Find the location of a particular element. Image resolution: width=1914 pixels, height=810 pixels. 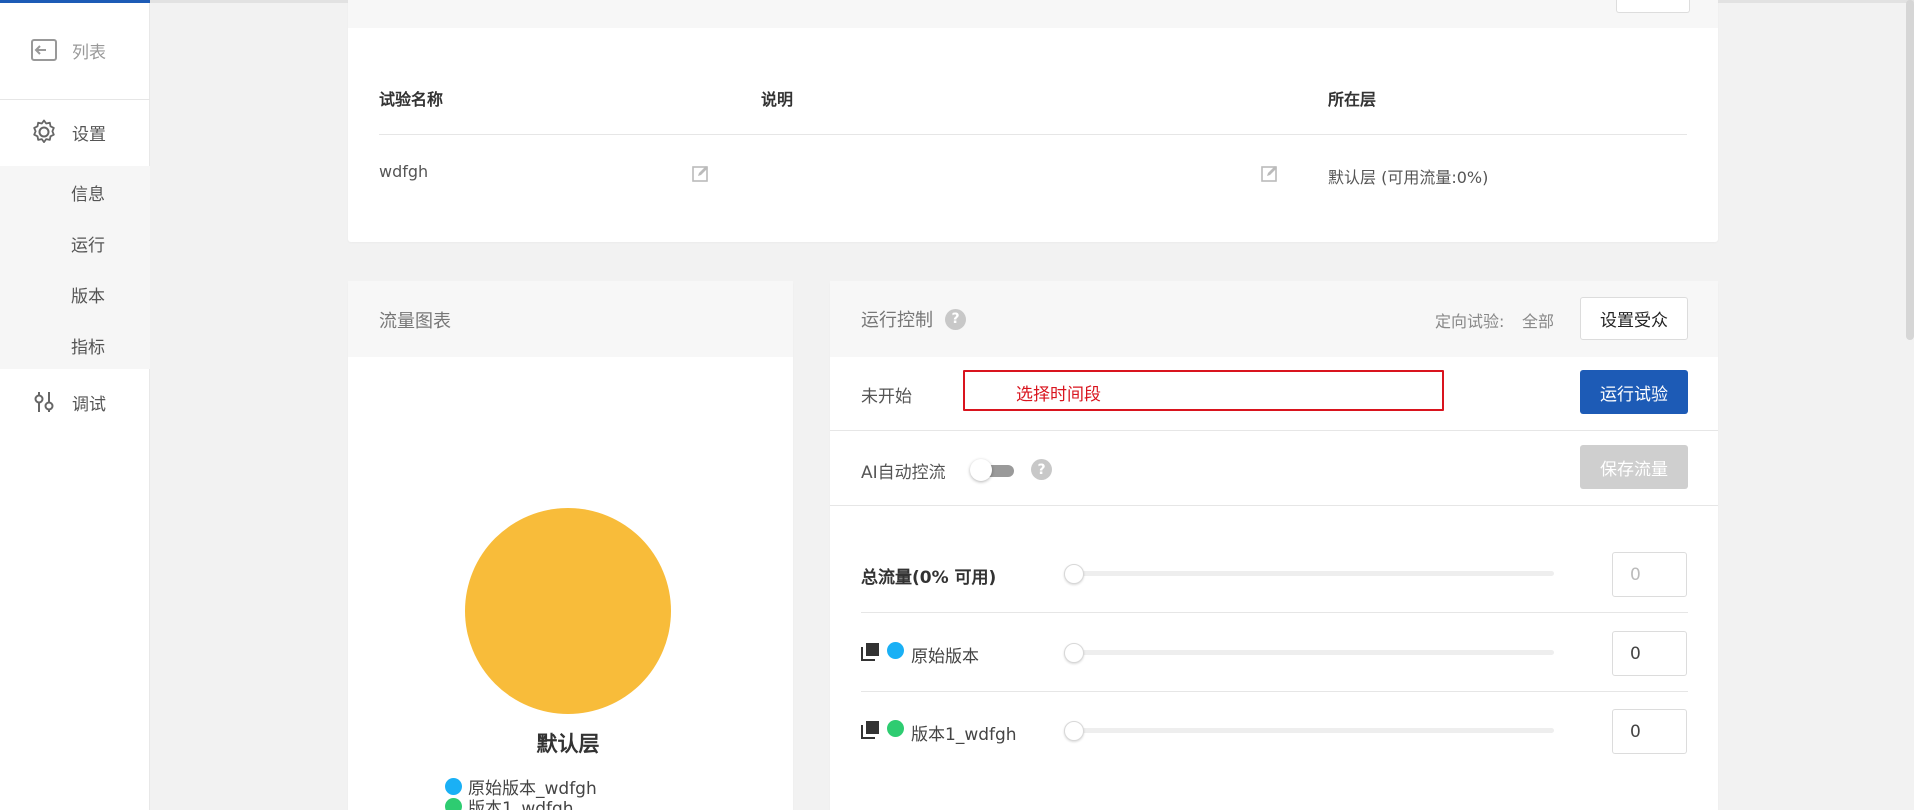

time-range-placeholder: 选择时间段 is located at coordinates (1058, 395).